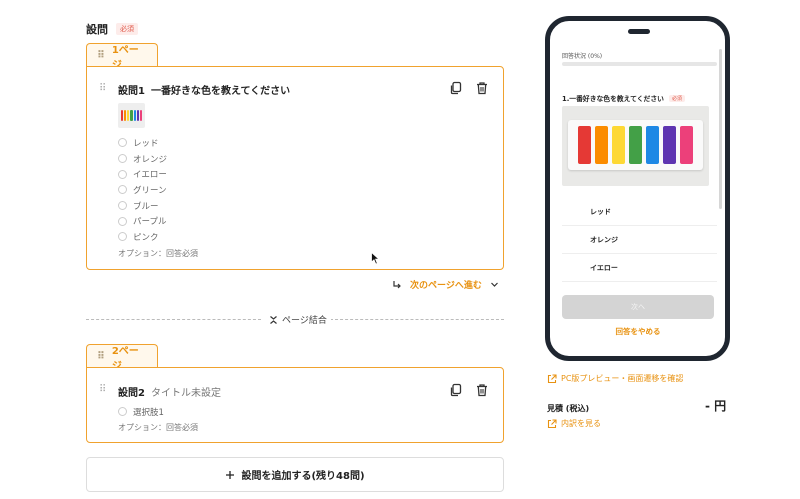 Image resolution: width=800 pixels, height=499 pixels. Describe the element at coordinates (158, 427) in the screenshot. I see `question-2-footnote: オプション：回答必須` at that location.